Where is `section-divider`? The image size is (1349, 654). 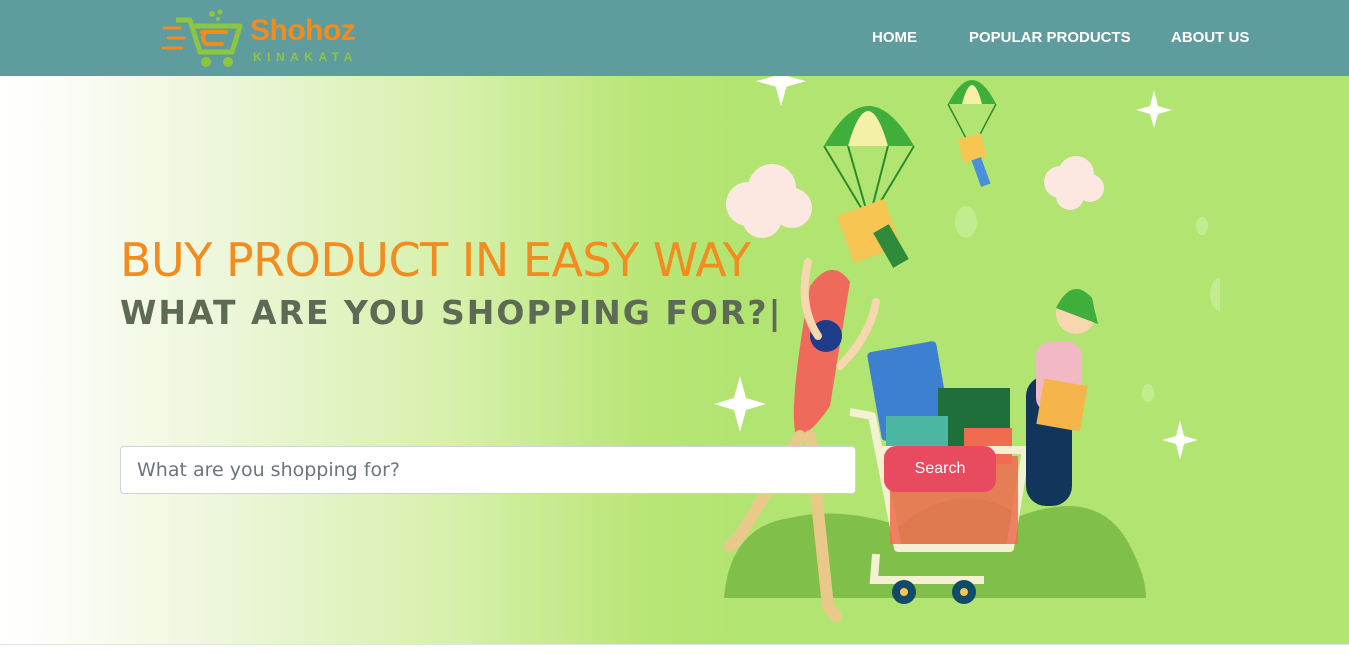
section-divider is located at coordinates (674, 649).